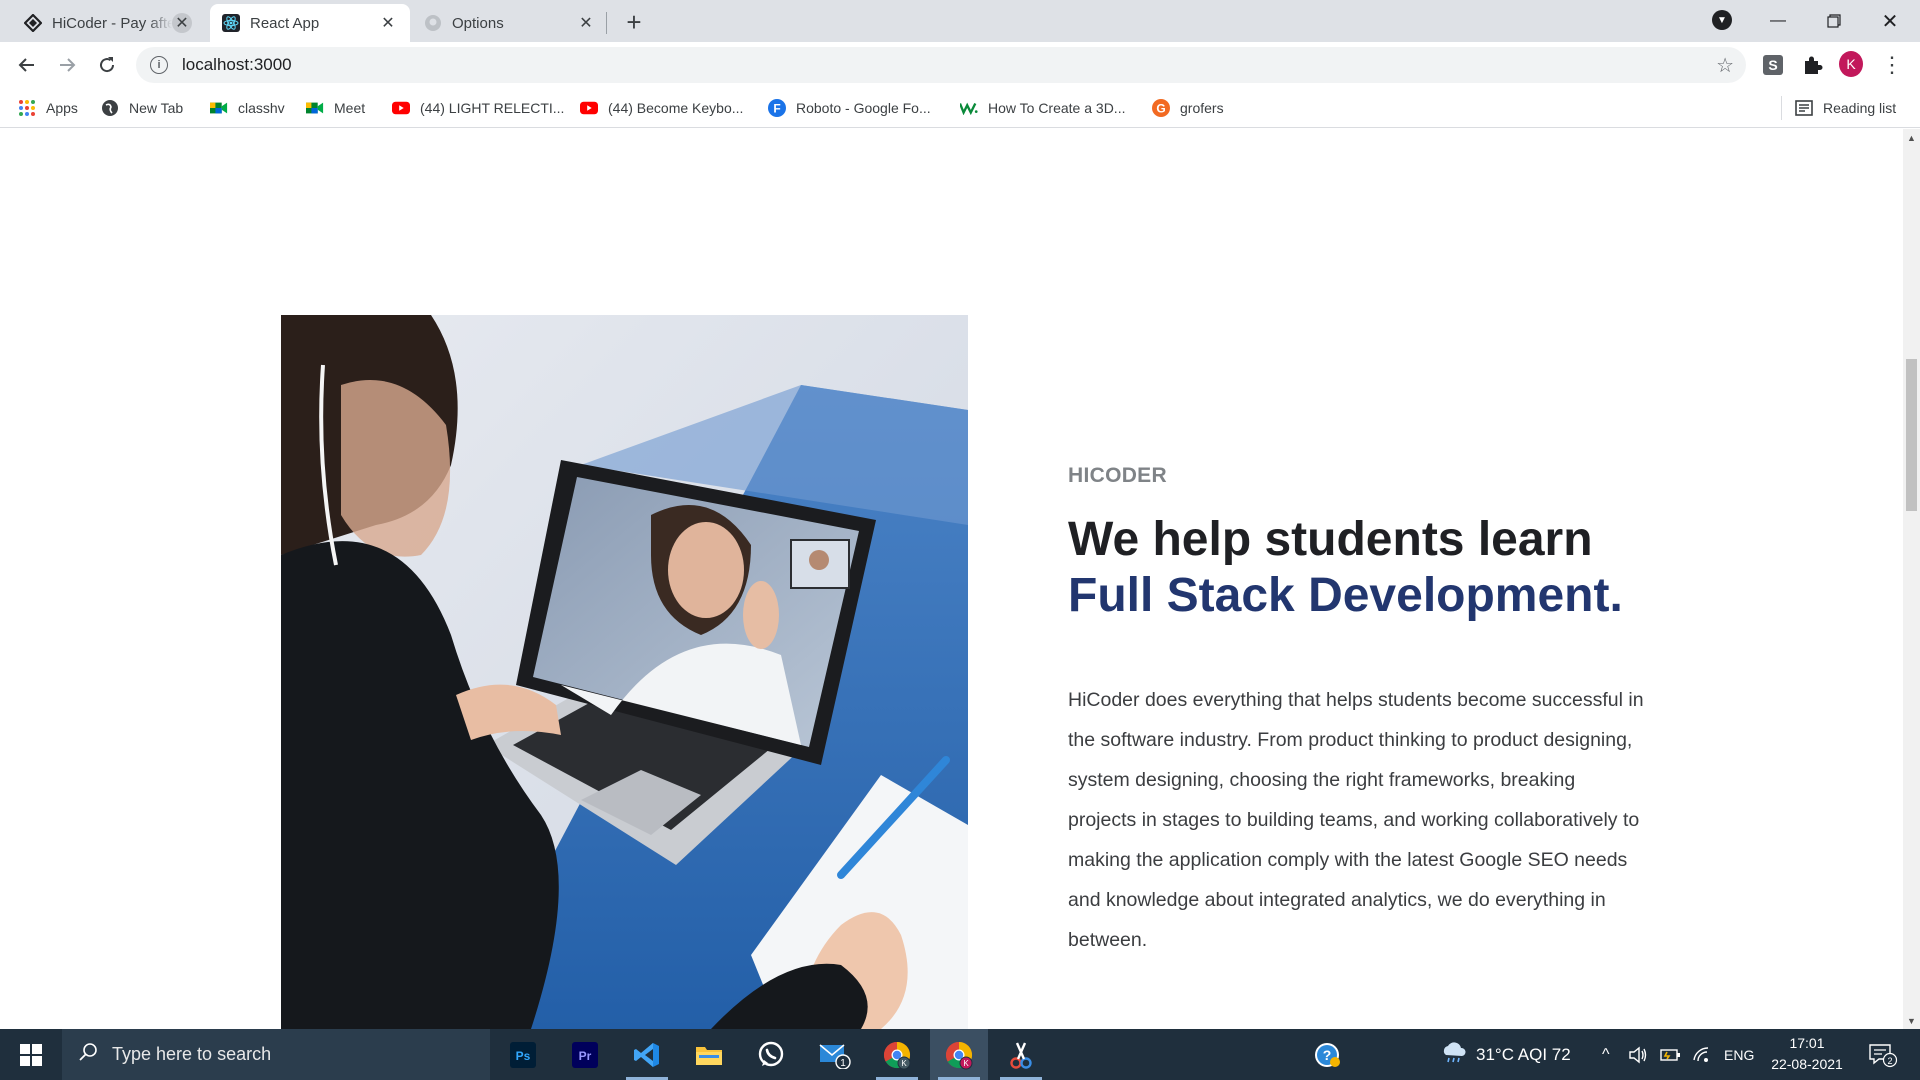 This screenshot has width=1920, height=1080. Describe the element at coordinates (1606, 1054) in the screenshot. I see `show-hidden-icons: ^` at that location.